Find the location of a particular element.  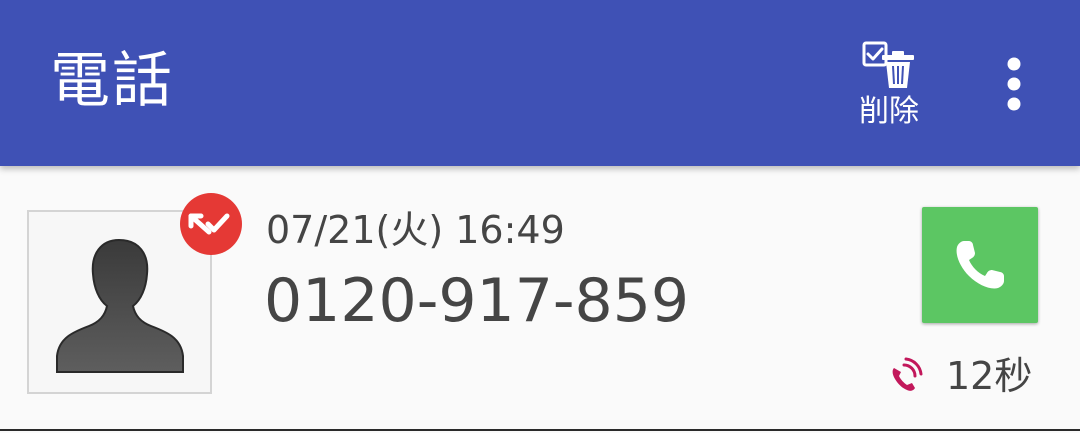

missed-call-badge is located at coordinates (211, 224).